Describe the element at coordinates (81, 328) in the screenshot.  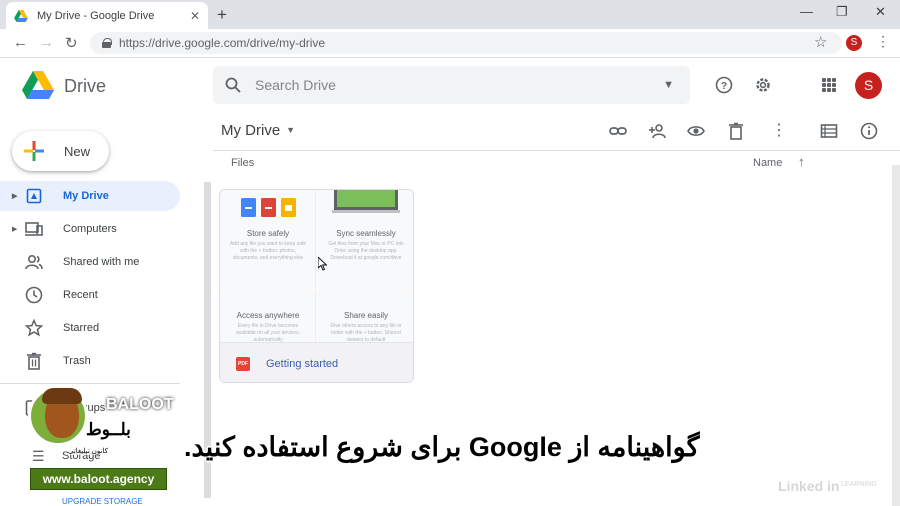
I see `sidebar-item-label: Starred` at that location.